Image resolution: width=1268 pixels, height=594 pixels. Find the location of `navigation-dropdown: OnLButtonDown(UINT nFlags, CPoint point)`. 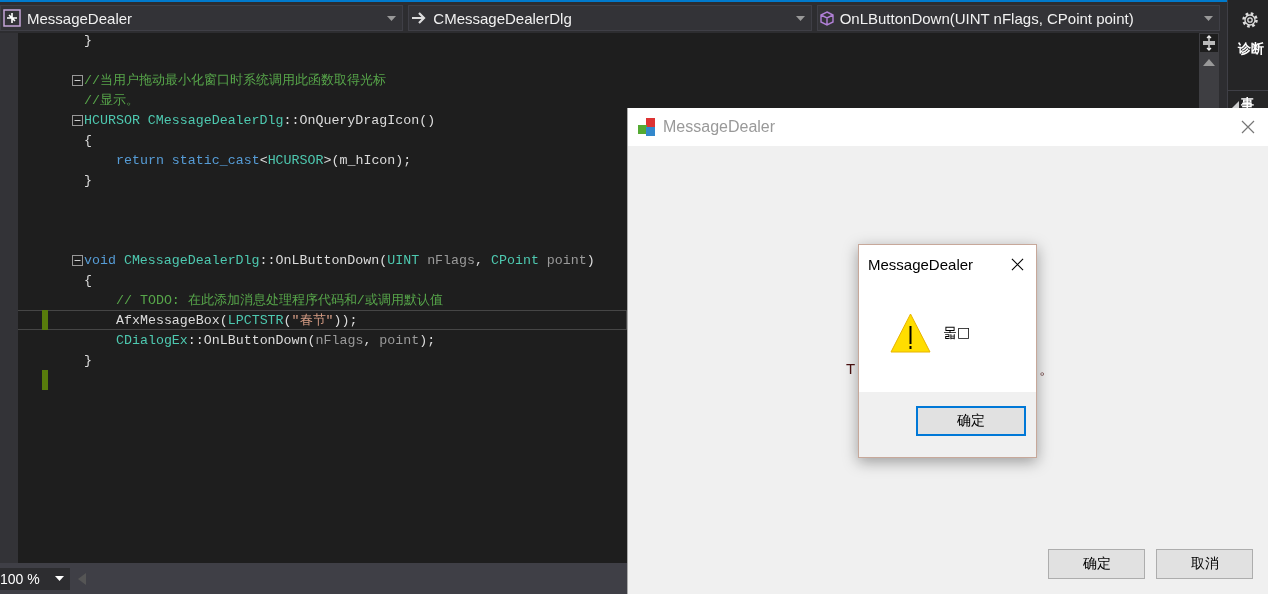

navigation-dropdown: OnLButtonDown(UINT nFlags, CPoint point) is located at coordinates (1018, 18).